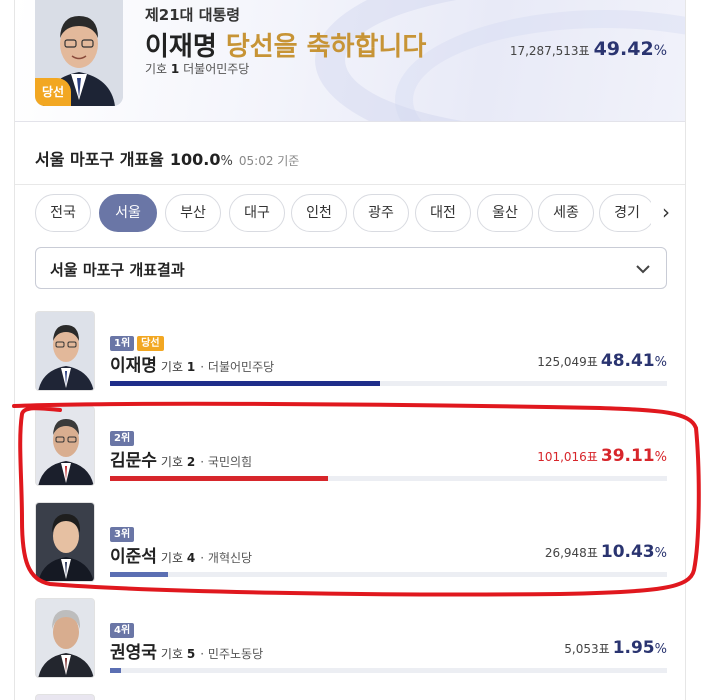  What do you see at coordinates (627, 456) in the screenshot?
I see `vote-percent-value: 39.11` at bounding box center [627, 456].